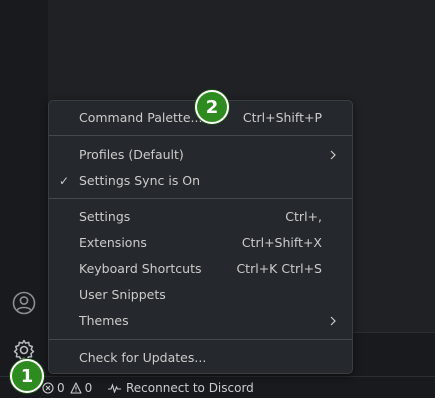 The image size is (435, 398). What do you see at coordinates (212, 107) in the screenshot?
I see `step-badge-2: 2` at bounding box center [212, 107].